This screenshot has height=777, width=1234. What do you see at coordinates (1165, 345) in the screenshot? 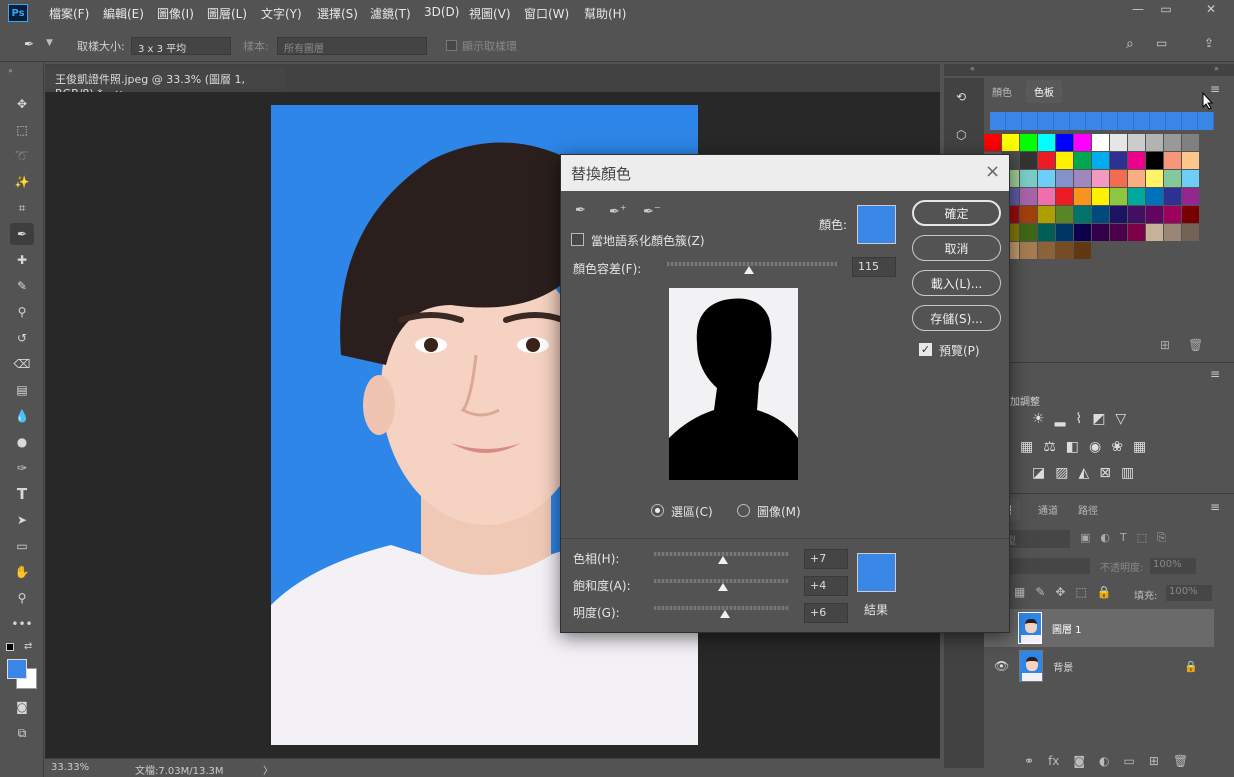
I see `new-swatch-icon: ⊞` at bounding box center [1165, 345].